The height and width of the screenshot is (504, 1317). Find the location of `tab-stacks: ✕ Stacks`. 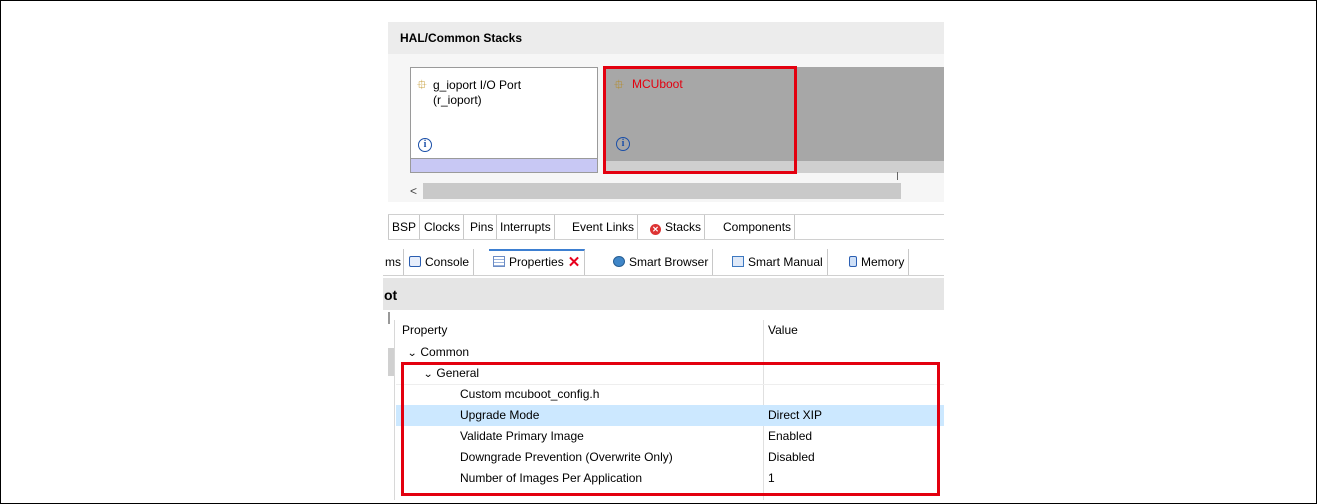

tab-stacks: ✕ Stacks is located at coordinates (676, 227).